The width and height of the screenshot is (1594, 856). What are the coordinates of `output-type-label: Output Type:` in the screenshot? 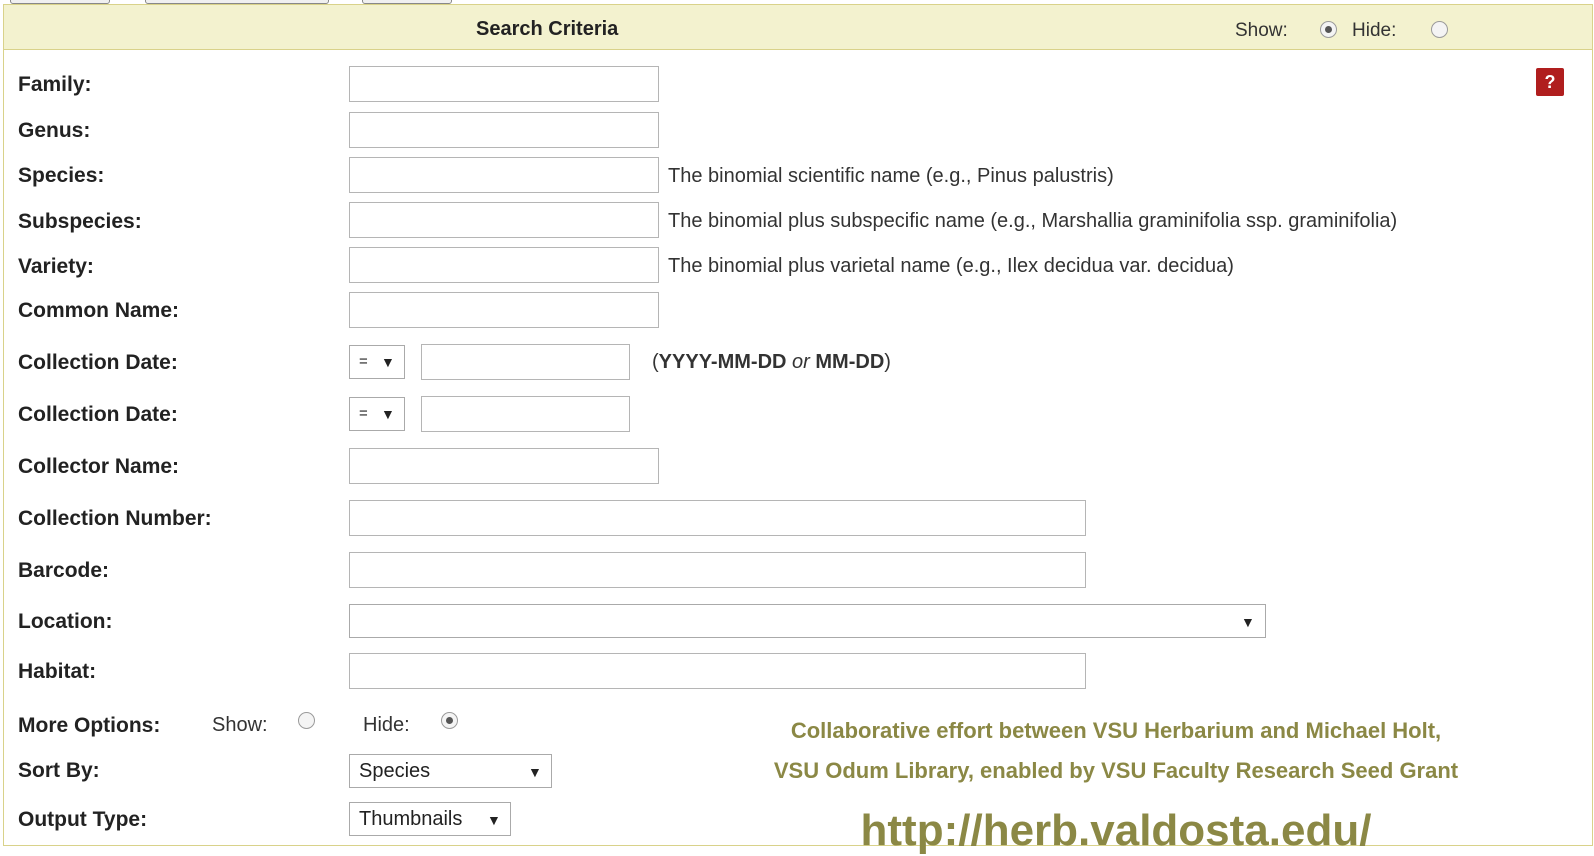 It's located at (83, 819).